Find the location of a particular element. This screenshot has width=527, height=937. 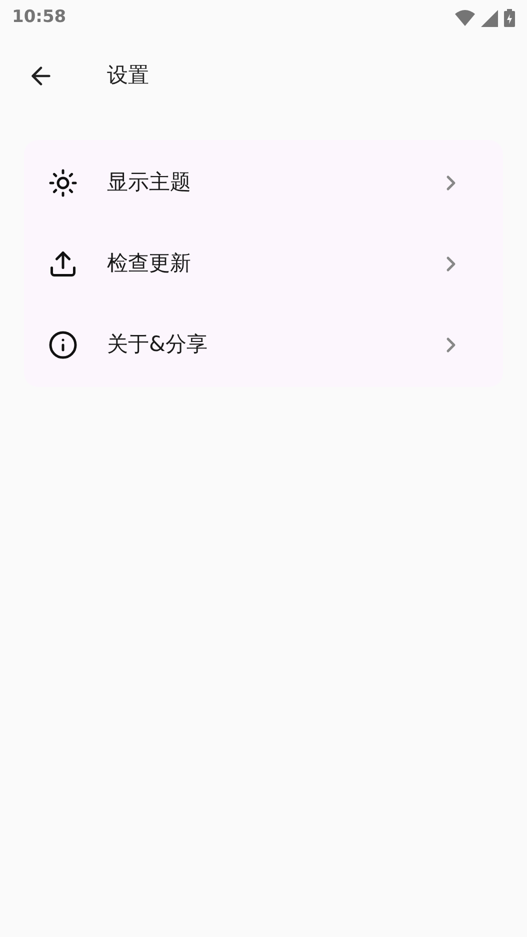

upload-icon is located at coordinates (63, 263).